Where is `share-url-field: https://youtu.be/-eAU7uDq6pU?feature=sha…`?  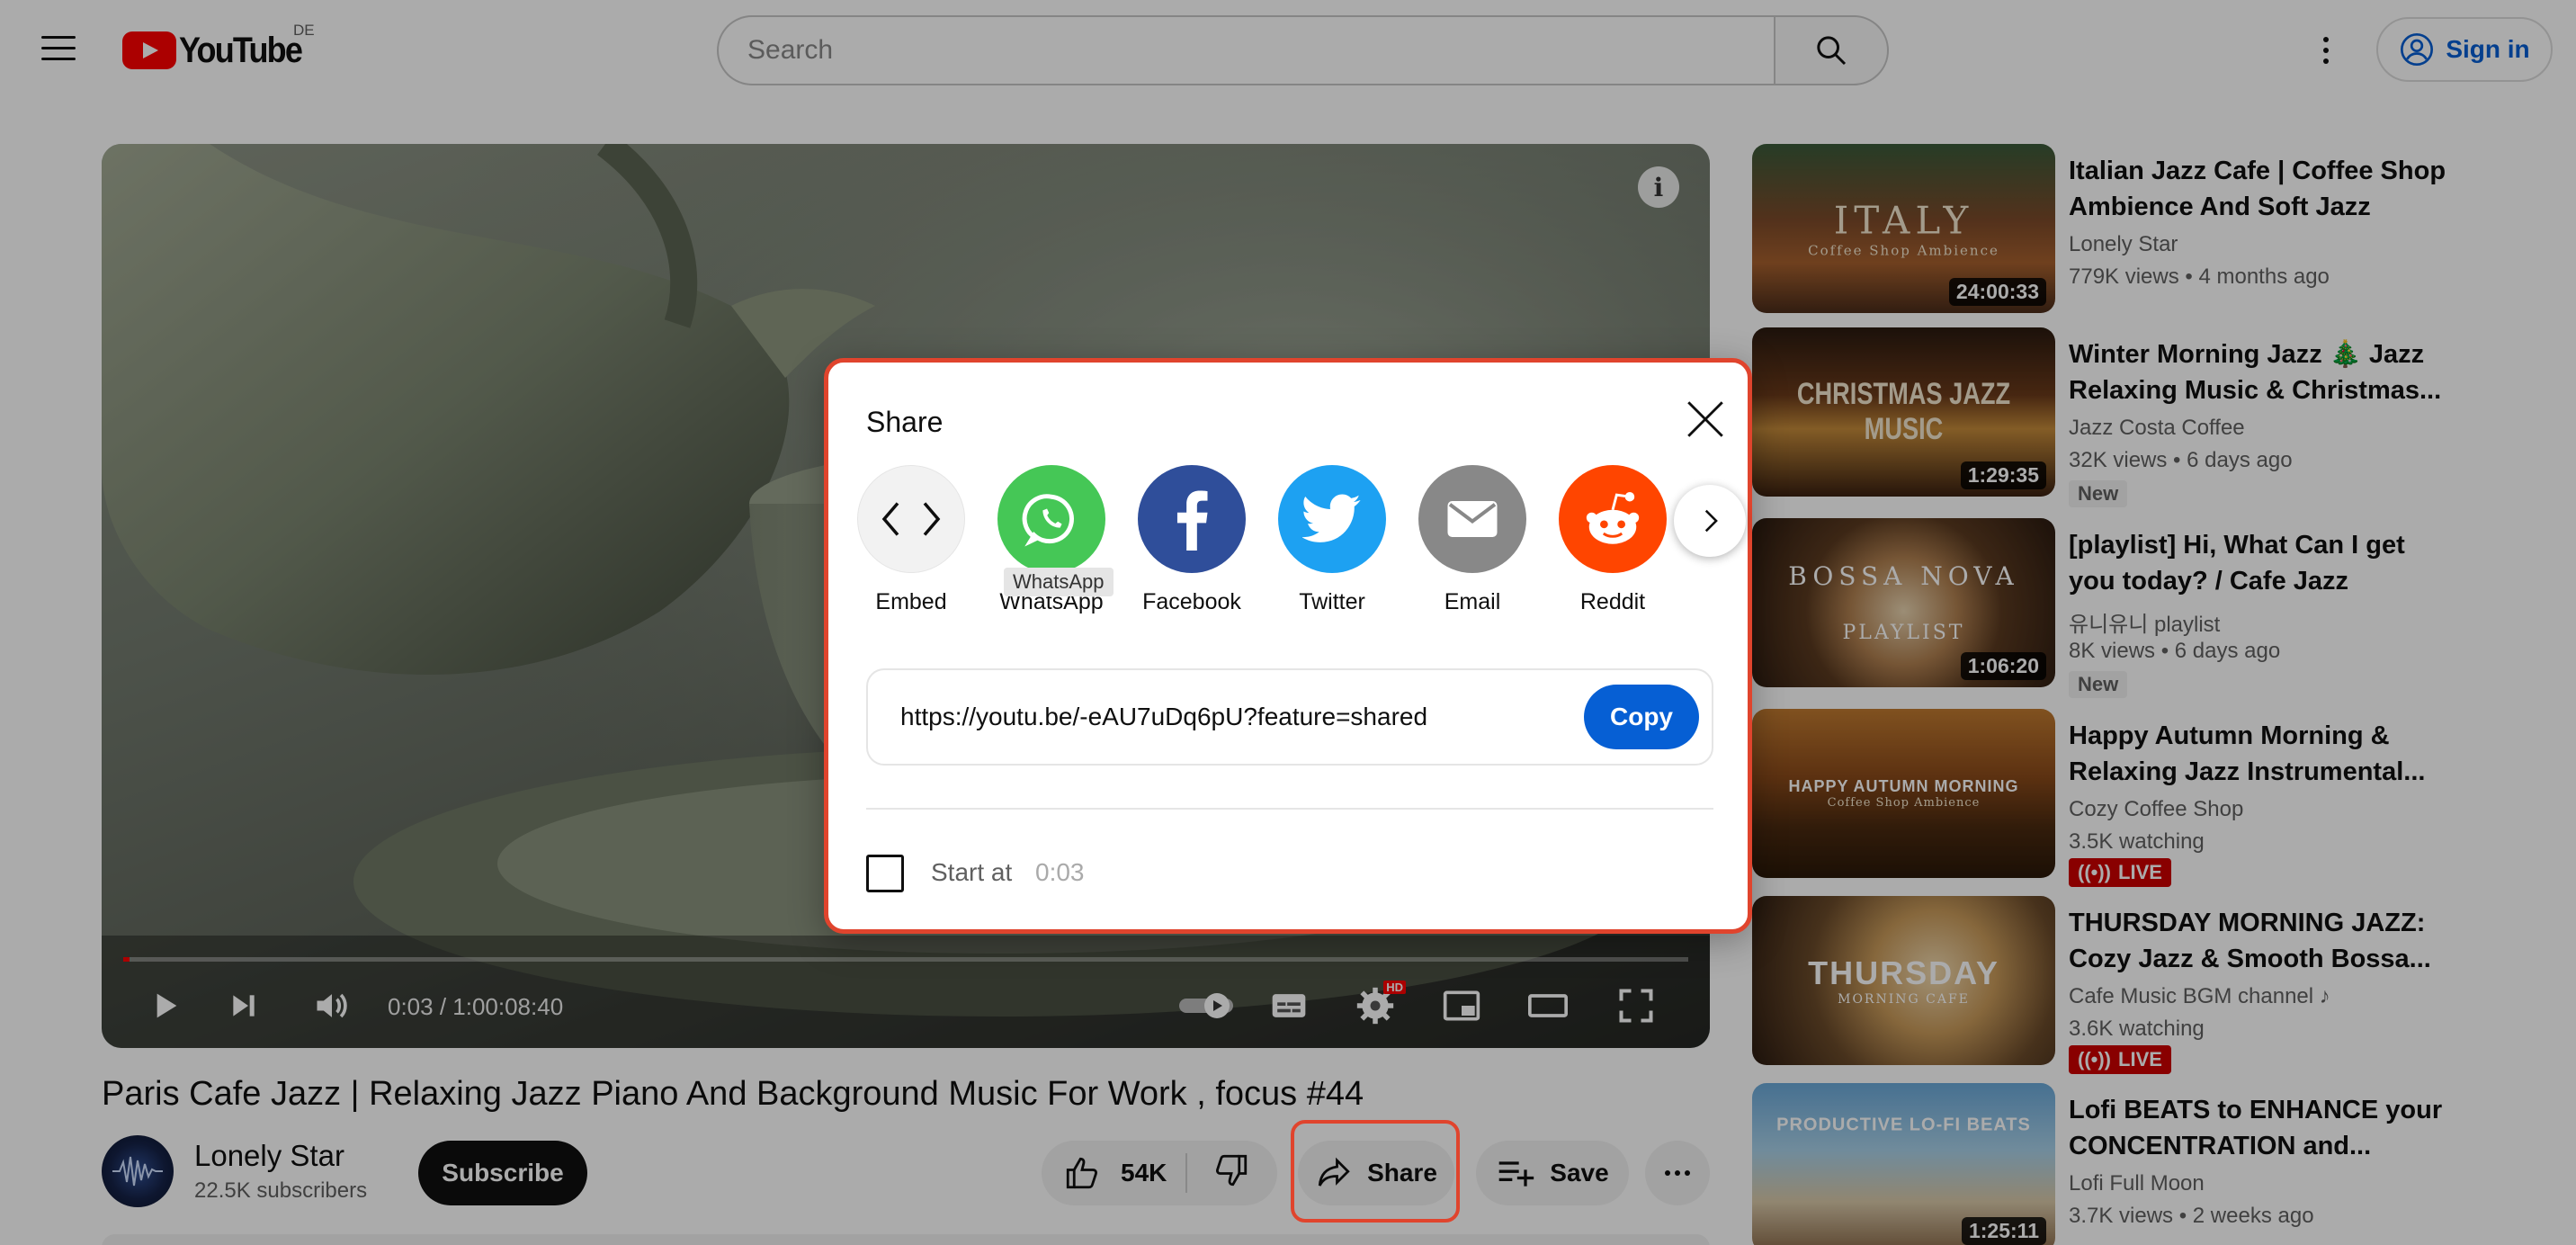
share-url-field: https://youtu.be/-eAU7uDq6pU?feature=sha… is located at coordinates (1289, 717).